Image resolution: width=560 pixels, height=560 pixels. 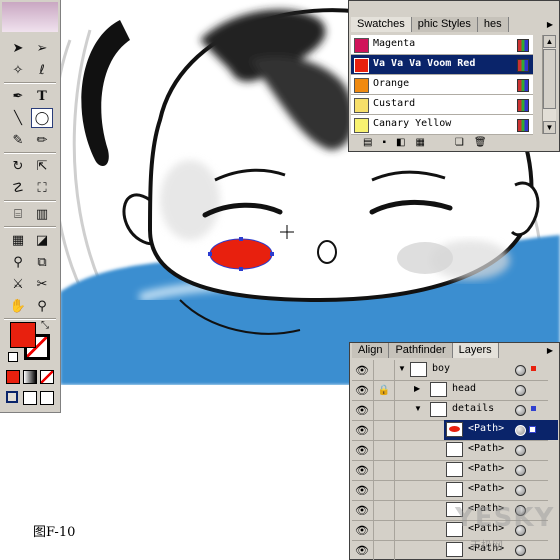 What do you see at coordinates (442, 85) in the screenshot?
I see `swatch-item: Orange` at bounding box center [442, 85].